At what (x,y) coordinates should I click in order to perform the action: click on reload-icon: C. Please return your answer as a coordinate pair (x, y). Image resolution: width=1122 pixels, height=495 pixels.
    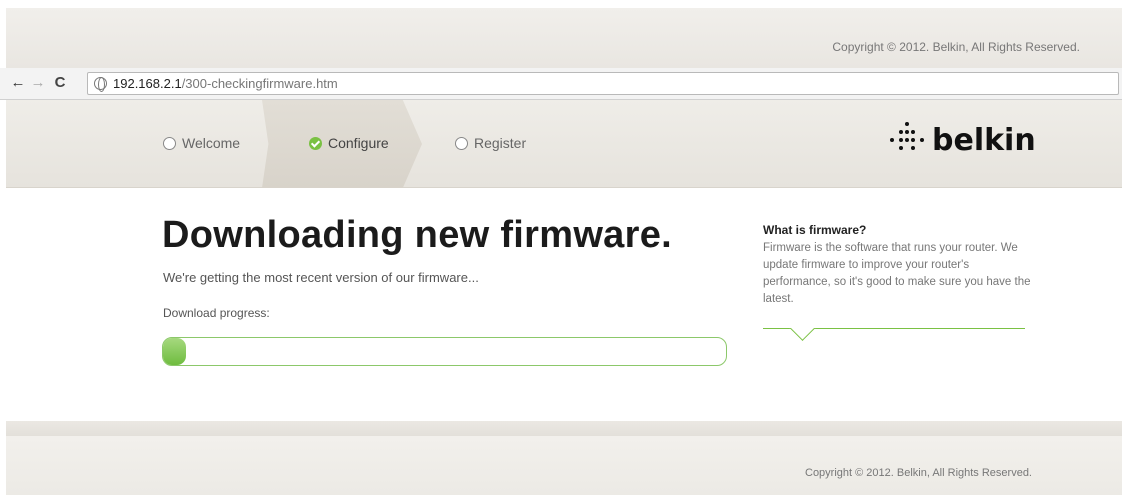
    Looking at the image, I should click on (60, 83).